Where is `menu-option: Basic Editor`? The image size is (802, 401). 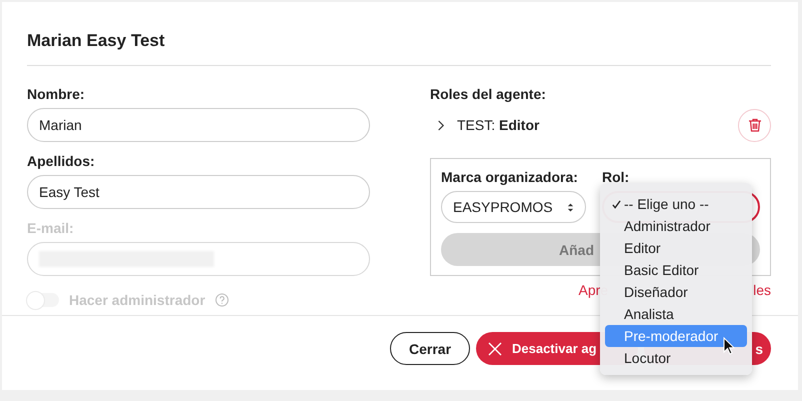 menu-option: Basic Editor is located at coordinates (676, 270).